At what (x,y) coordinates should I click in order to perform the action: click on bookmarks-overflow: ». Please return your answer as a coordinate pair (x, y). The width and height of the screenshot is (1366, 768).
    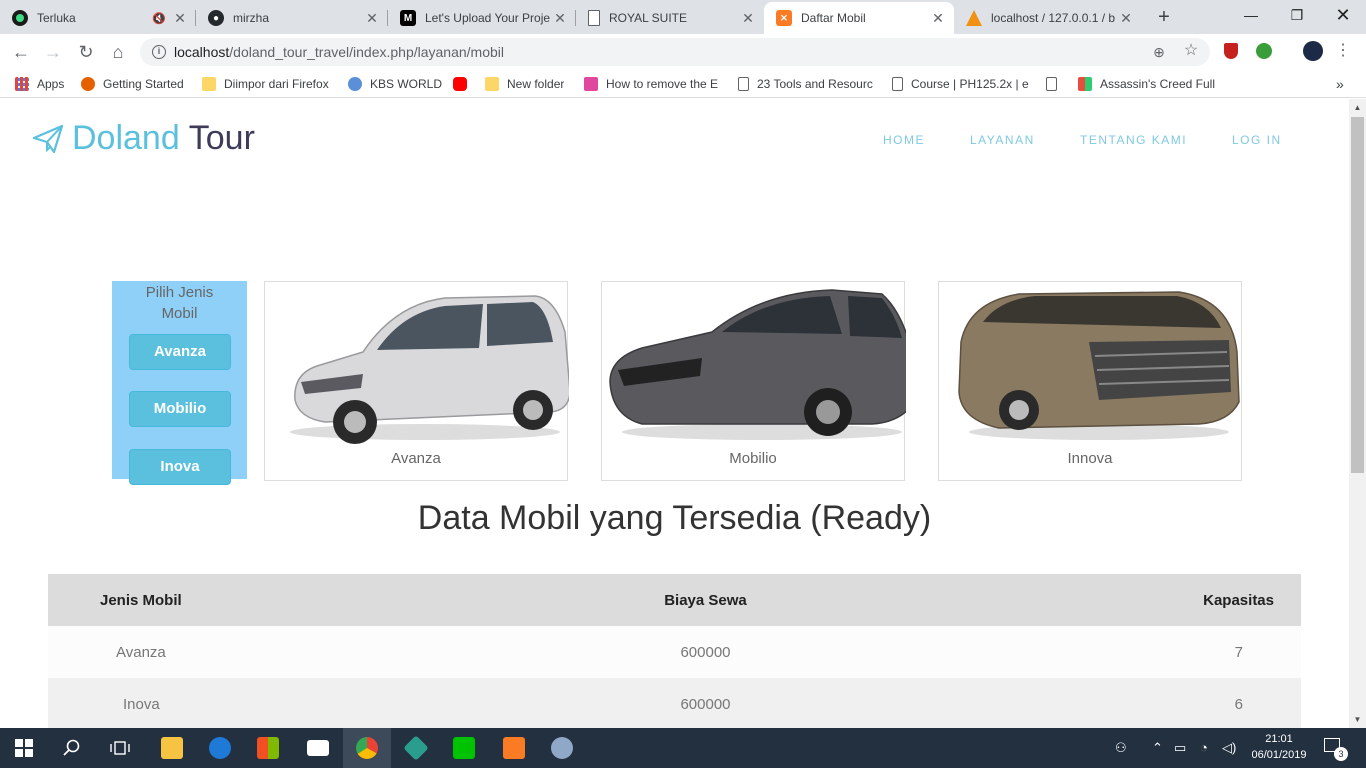
    Looking at the image, I should click on (1340, 84).